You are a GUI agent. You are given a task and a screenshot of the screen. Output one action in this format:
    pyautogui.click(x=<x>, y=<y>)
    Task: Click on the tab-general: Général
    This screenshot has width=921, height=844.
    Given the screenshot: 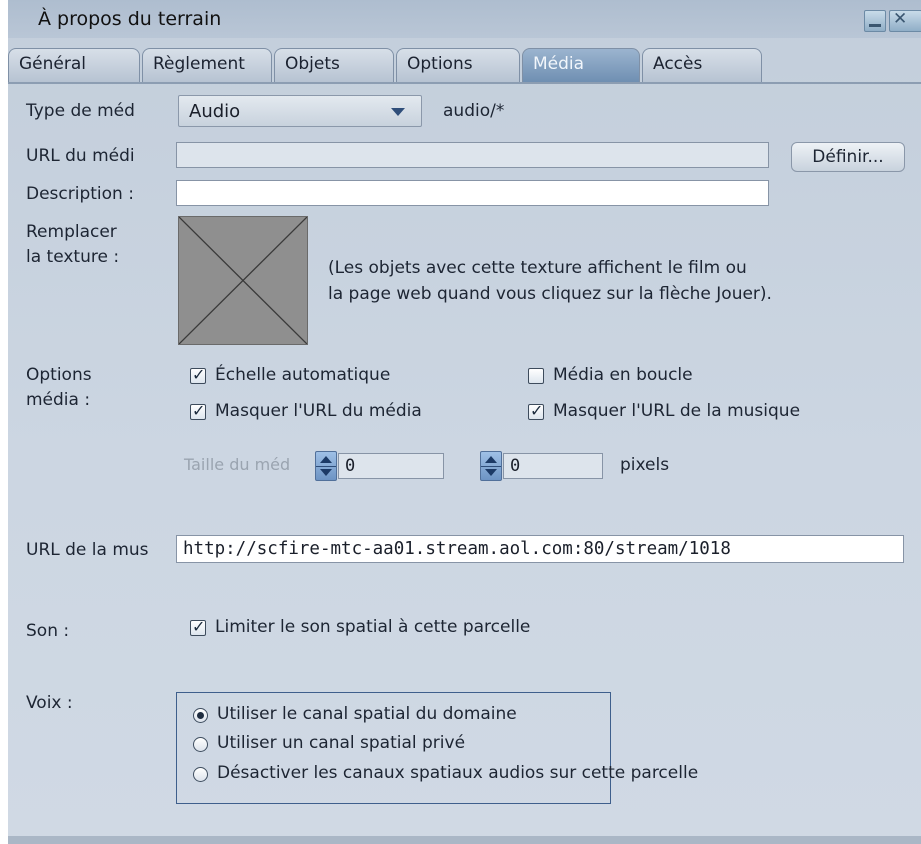 What is the action you would take?
    pyautogui.click(x=74, y=65)
    